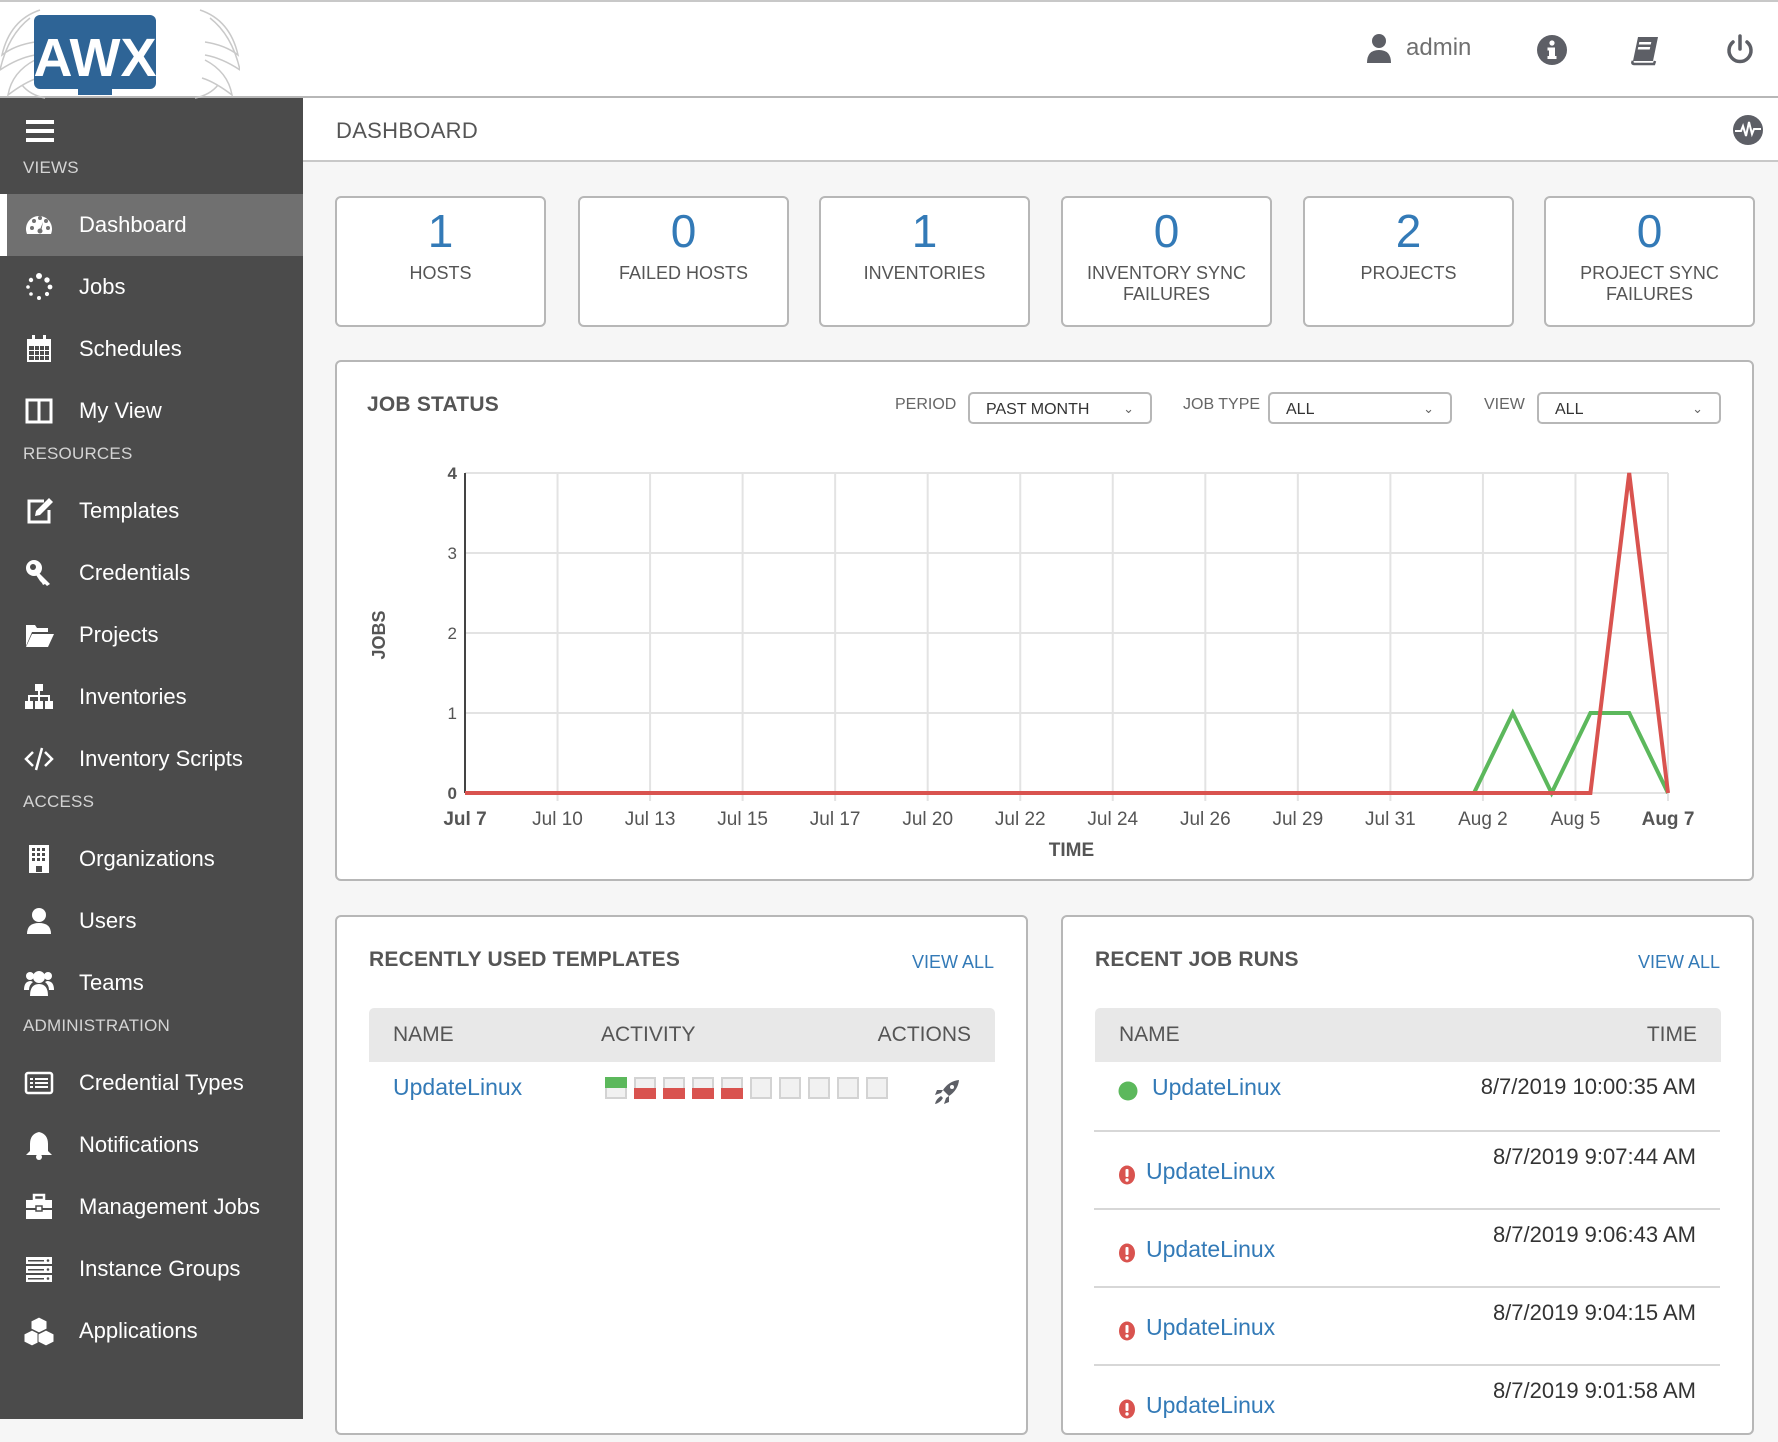 This screenshot has width=1778, height=1442. What do you see at coordinates (151, 921) in the screenshot?
I see `sidebar-item-users: Users` at bounding box center [151, 921].